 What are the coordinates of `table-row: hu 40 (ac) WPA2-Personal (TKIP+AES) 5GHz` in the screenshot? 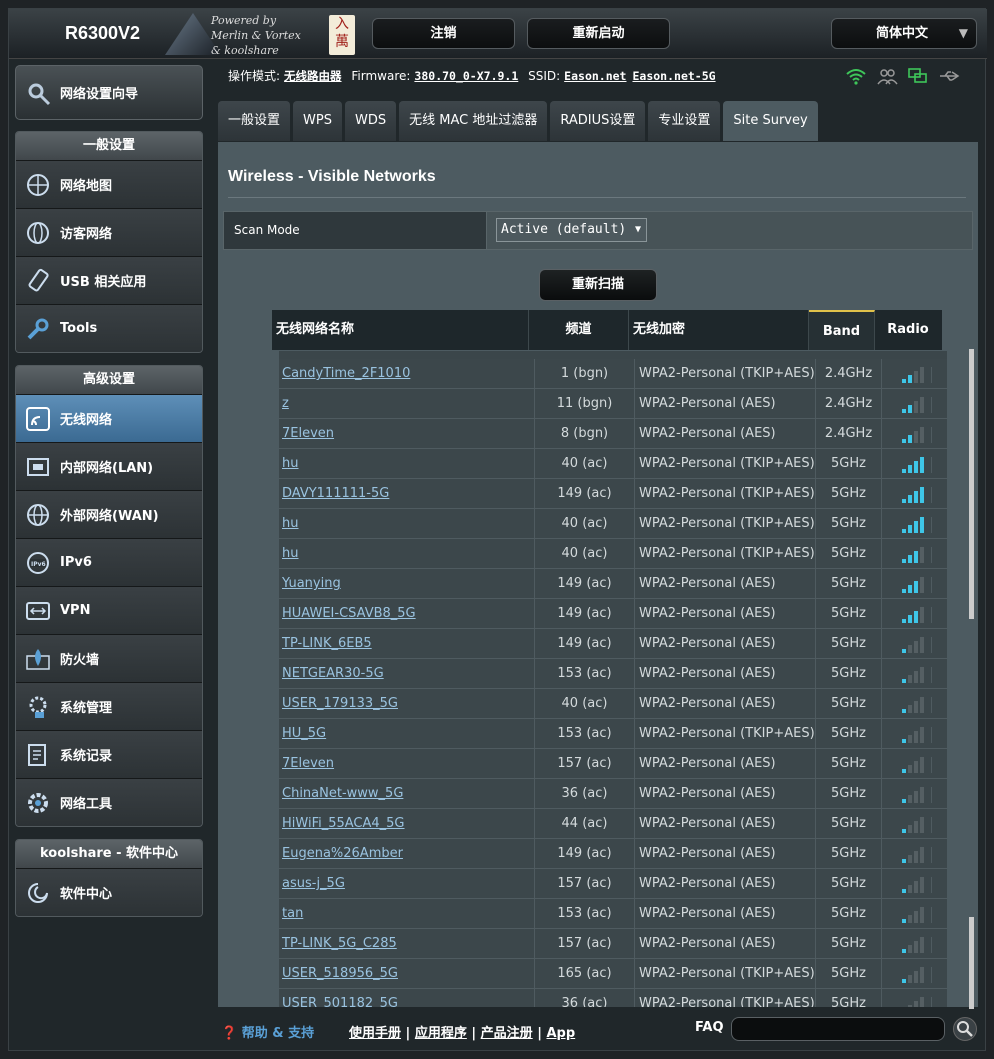 It's located at (613, 554).